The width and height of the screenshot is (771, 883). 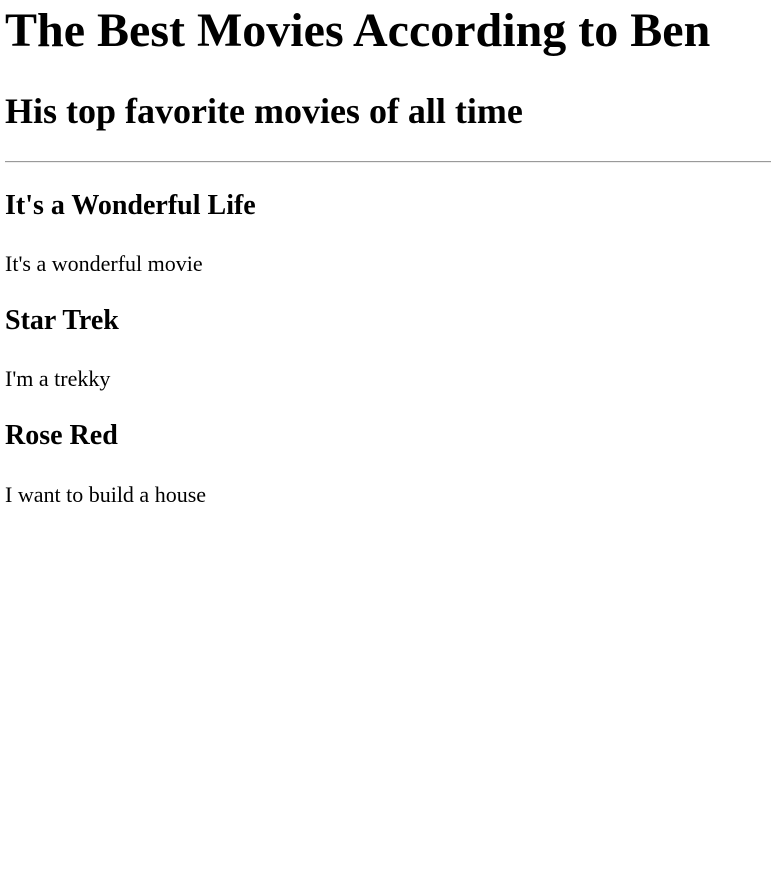 I want to click on movie-title: Rose Red, so click(x=61, y=435).